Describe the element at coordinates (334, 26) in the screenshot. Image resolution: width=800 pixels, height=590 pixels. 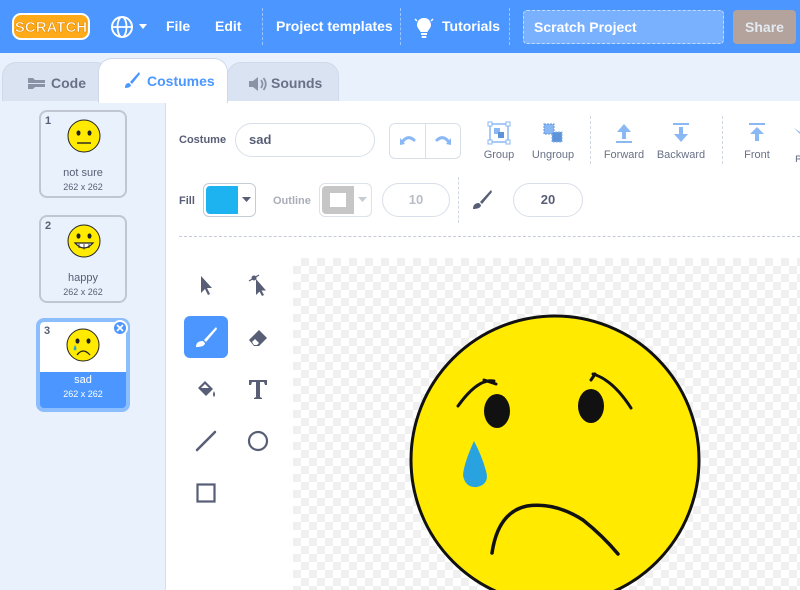
I see `project-templates-menu: Project templates` at that location.